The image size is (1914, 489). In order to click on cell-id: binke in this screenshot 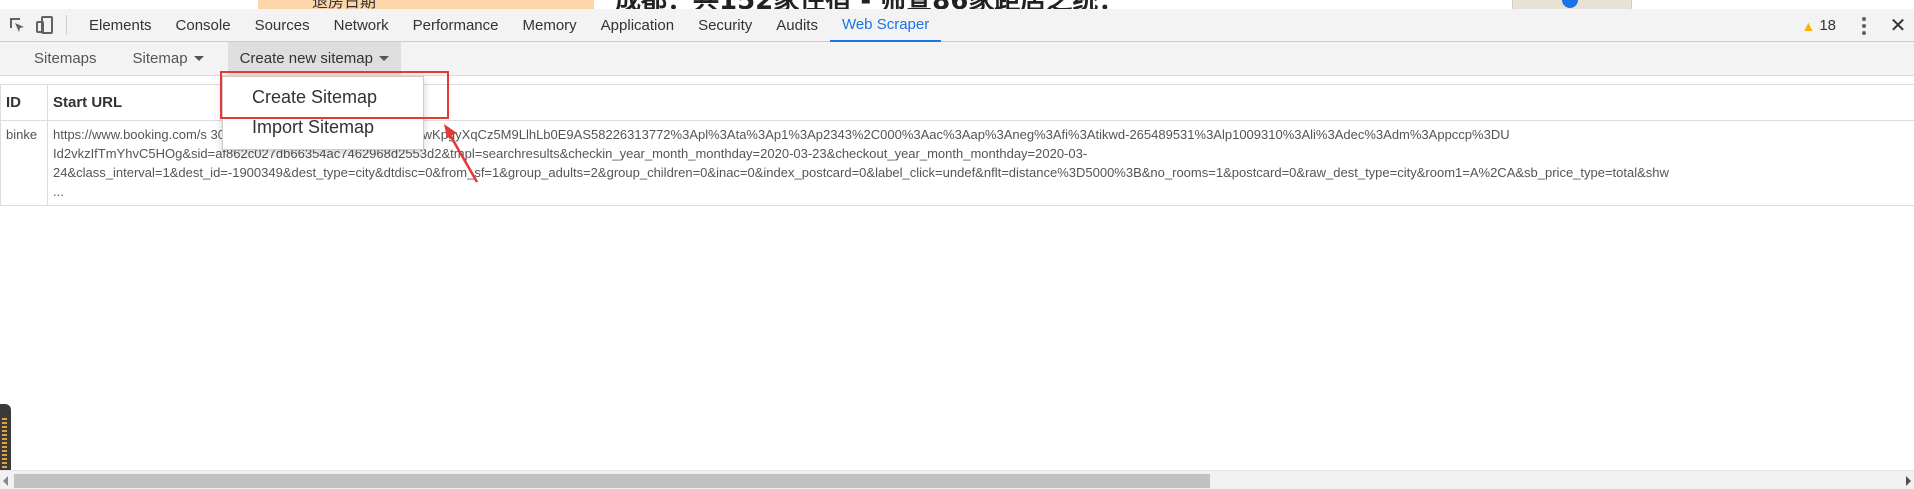, I will do `click(24, 163)`.